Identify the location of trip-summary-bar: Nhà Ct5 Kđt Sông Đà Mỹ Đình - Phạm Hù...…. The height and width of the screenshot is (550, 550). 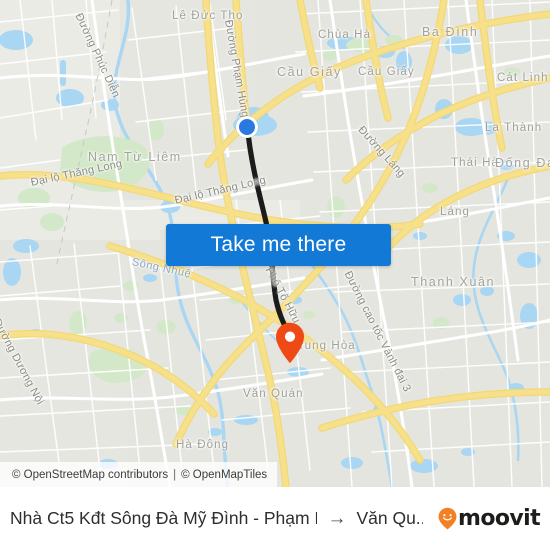
(275, 518).